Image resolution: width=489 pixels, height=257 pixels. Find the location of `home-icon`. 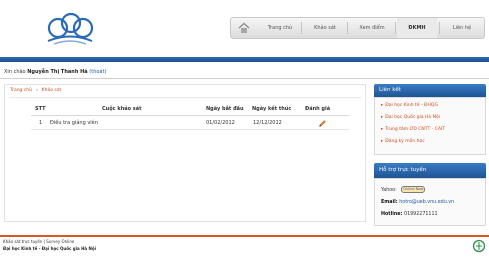

home-icon is located at coordinates (244, 28).